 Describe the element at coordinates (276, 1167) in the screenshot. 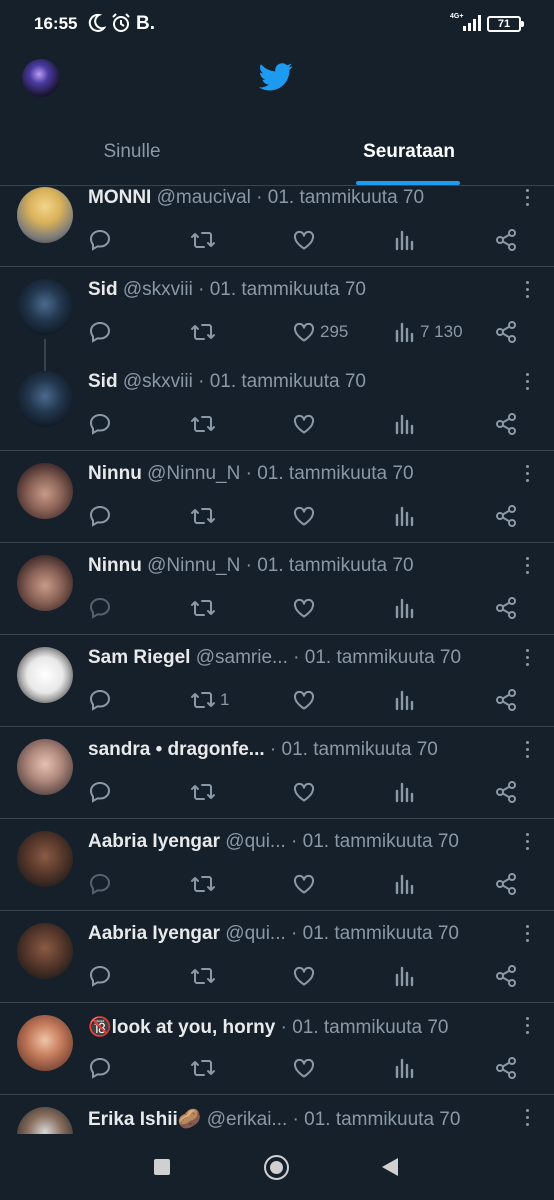

I see `home-button` at that location.